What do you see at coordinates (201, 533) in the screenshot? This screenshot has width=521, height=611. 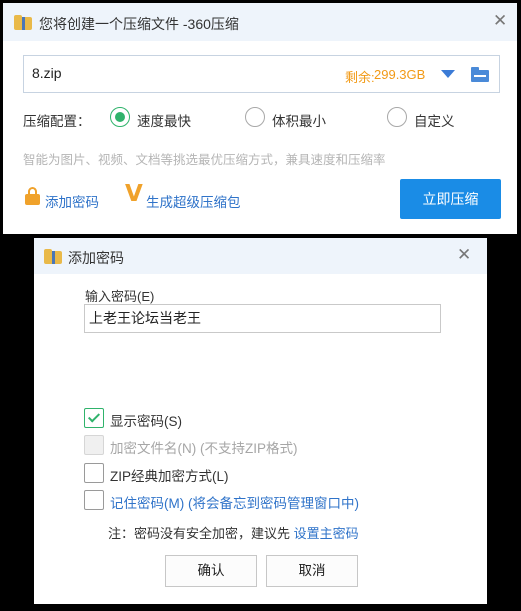 I see `note-text: 注：密码没有安全加密，建议先` at bounding box center [201, 533].